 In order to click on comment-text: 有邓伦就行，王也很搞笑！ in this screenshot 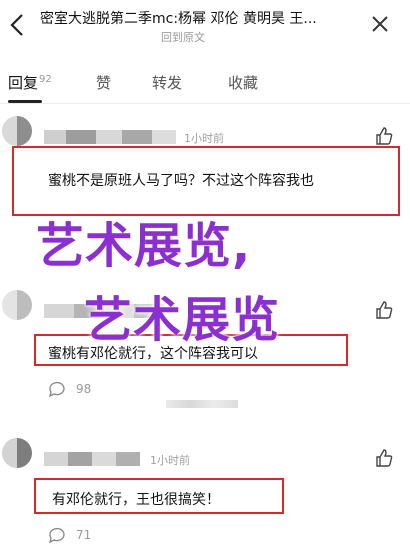, I will do `click(136, 500)`.